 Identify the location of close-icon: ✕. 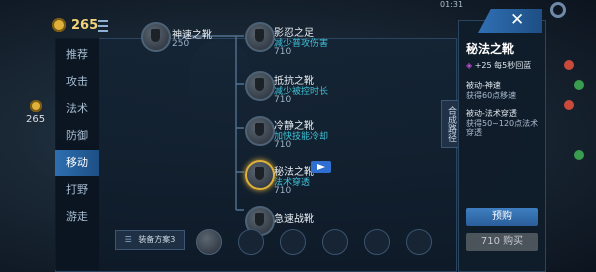
(517, 20).